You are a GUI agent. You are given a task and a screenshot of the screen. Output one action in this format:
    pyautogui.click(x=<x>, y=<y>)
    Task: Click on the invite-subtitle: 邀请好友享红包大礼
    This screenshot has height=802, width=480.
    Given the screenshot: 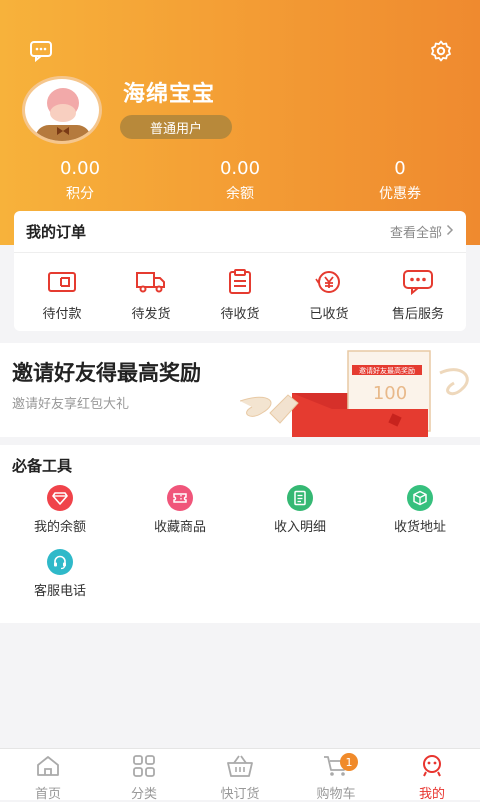 What is the action you would take?
    pyautogui.click(x=71, y=404)
    